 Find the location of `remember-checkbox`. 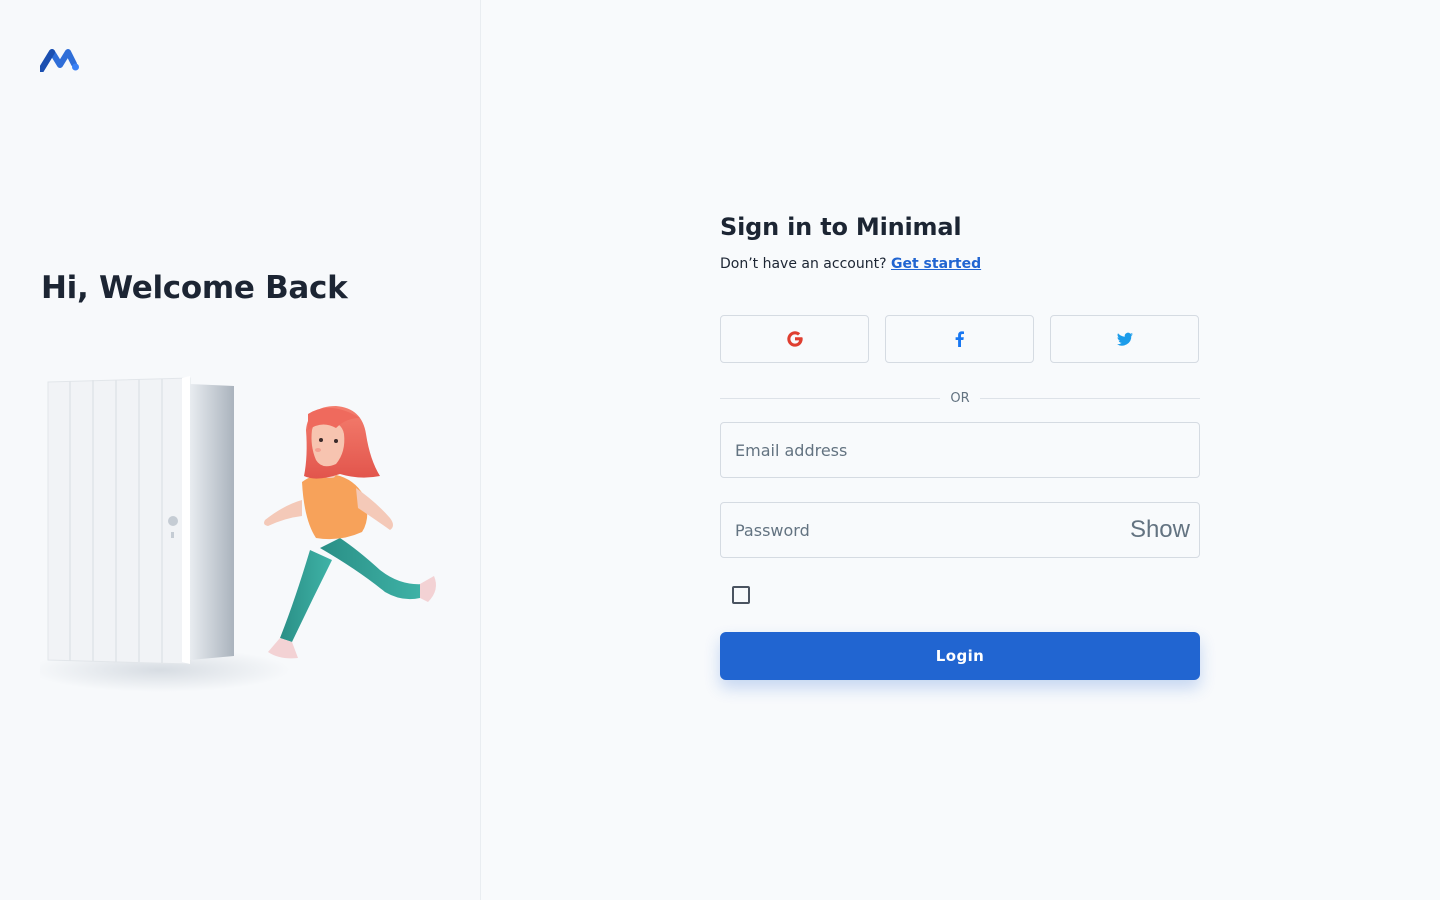

remember-checkbox is located at coordinates (741, 595).